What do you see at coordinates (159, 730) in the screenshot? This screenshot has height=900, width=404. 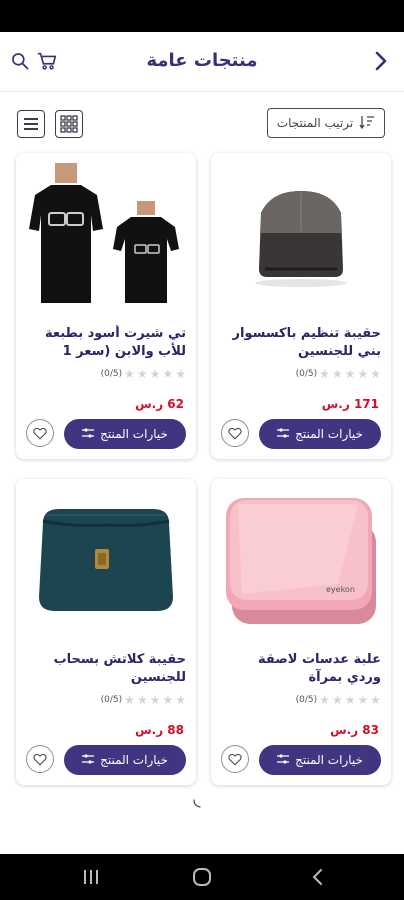 I see `product-price: 88 ر.س` at bounding box center [159, 730].